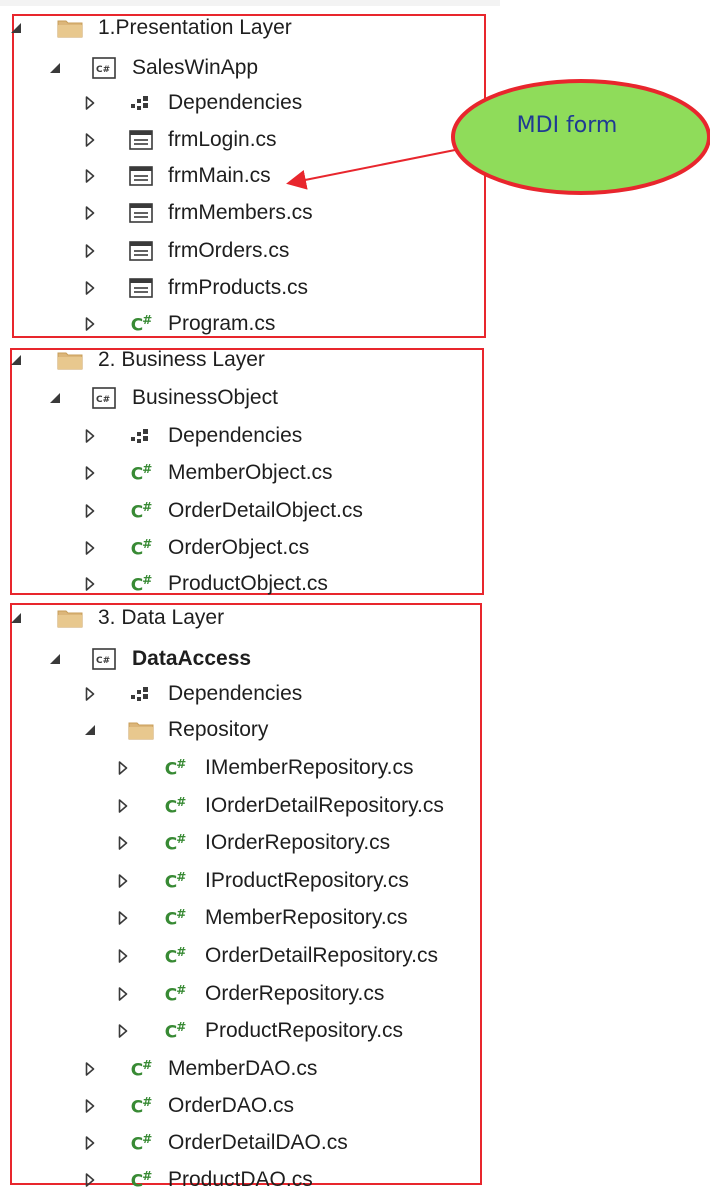  I want to click on tree-node-productobject-cs: C# ProductObject.cs, so click(250, 584).